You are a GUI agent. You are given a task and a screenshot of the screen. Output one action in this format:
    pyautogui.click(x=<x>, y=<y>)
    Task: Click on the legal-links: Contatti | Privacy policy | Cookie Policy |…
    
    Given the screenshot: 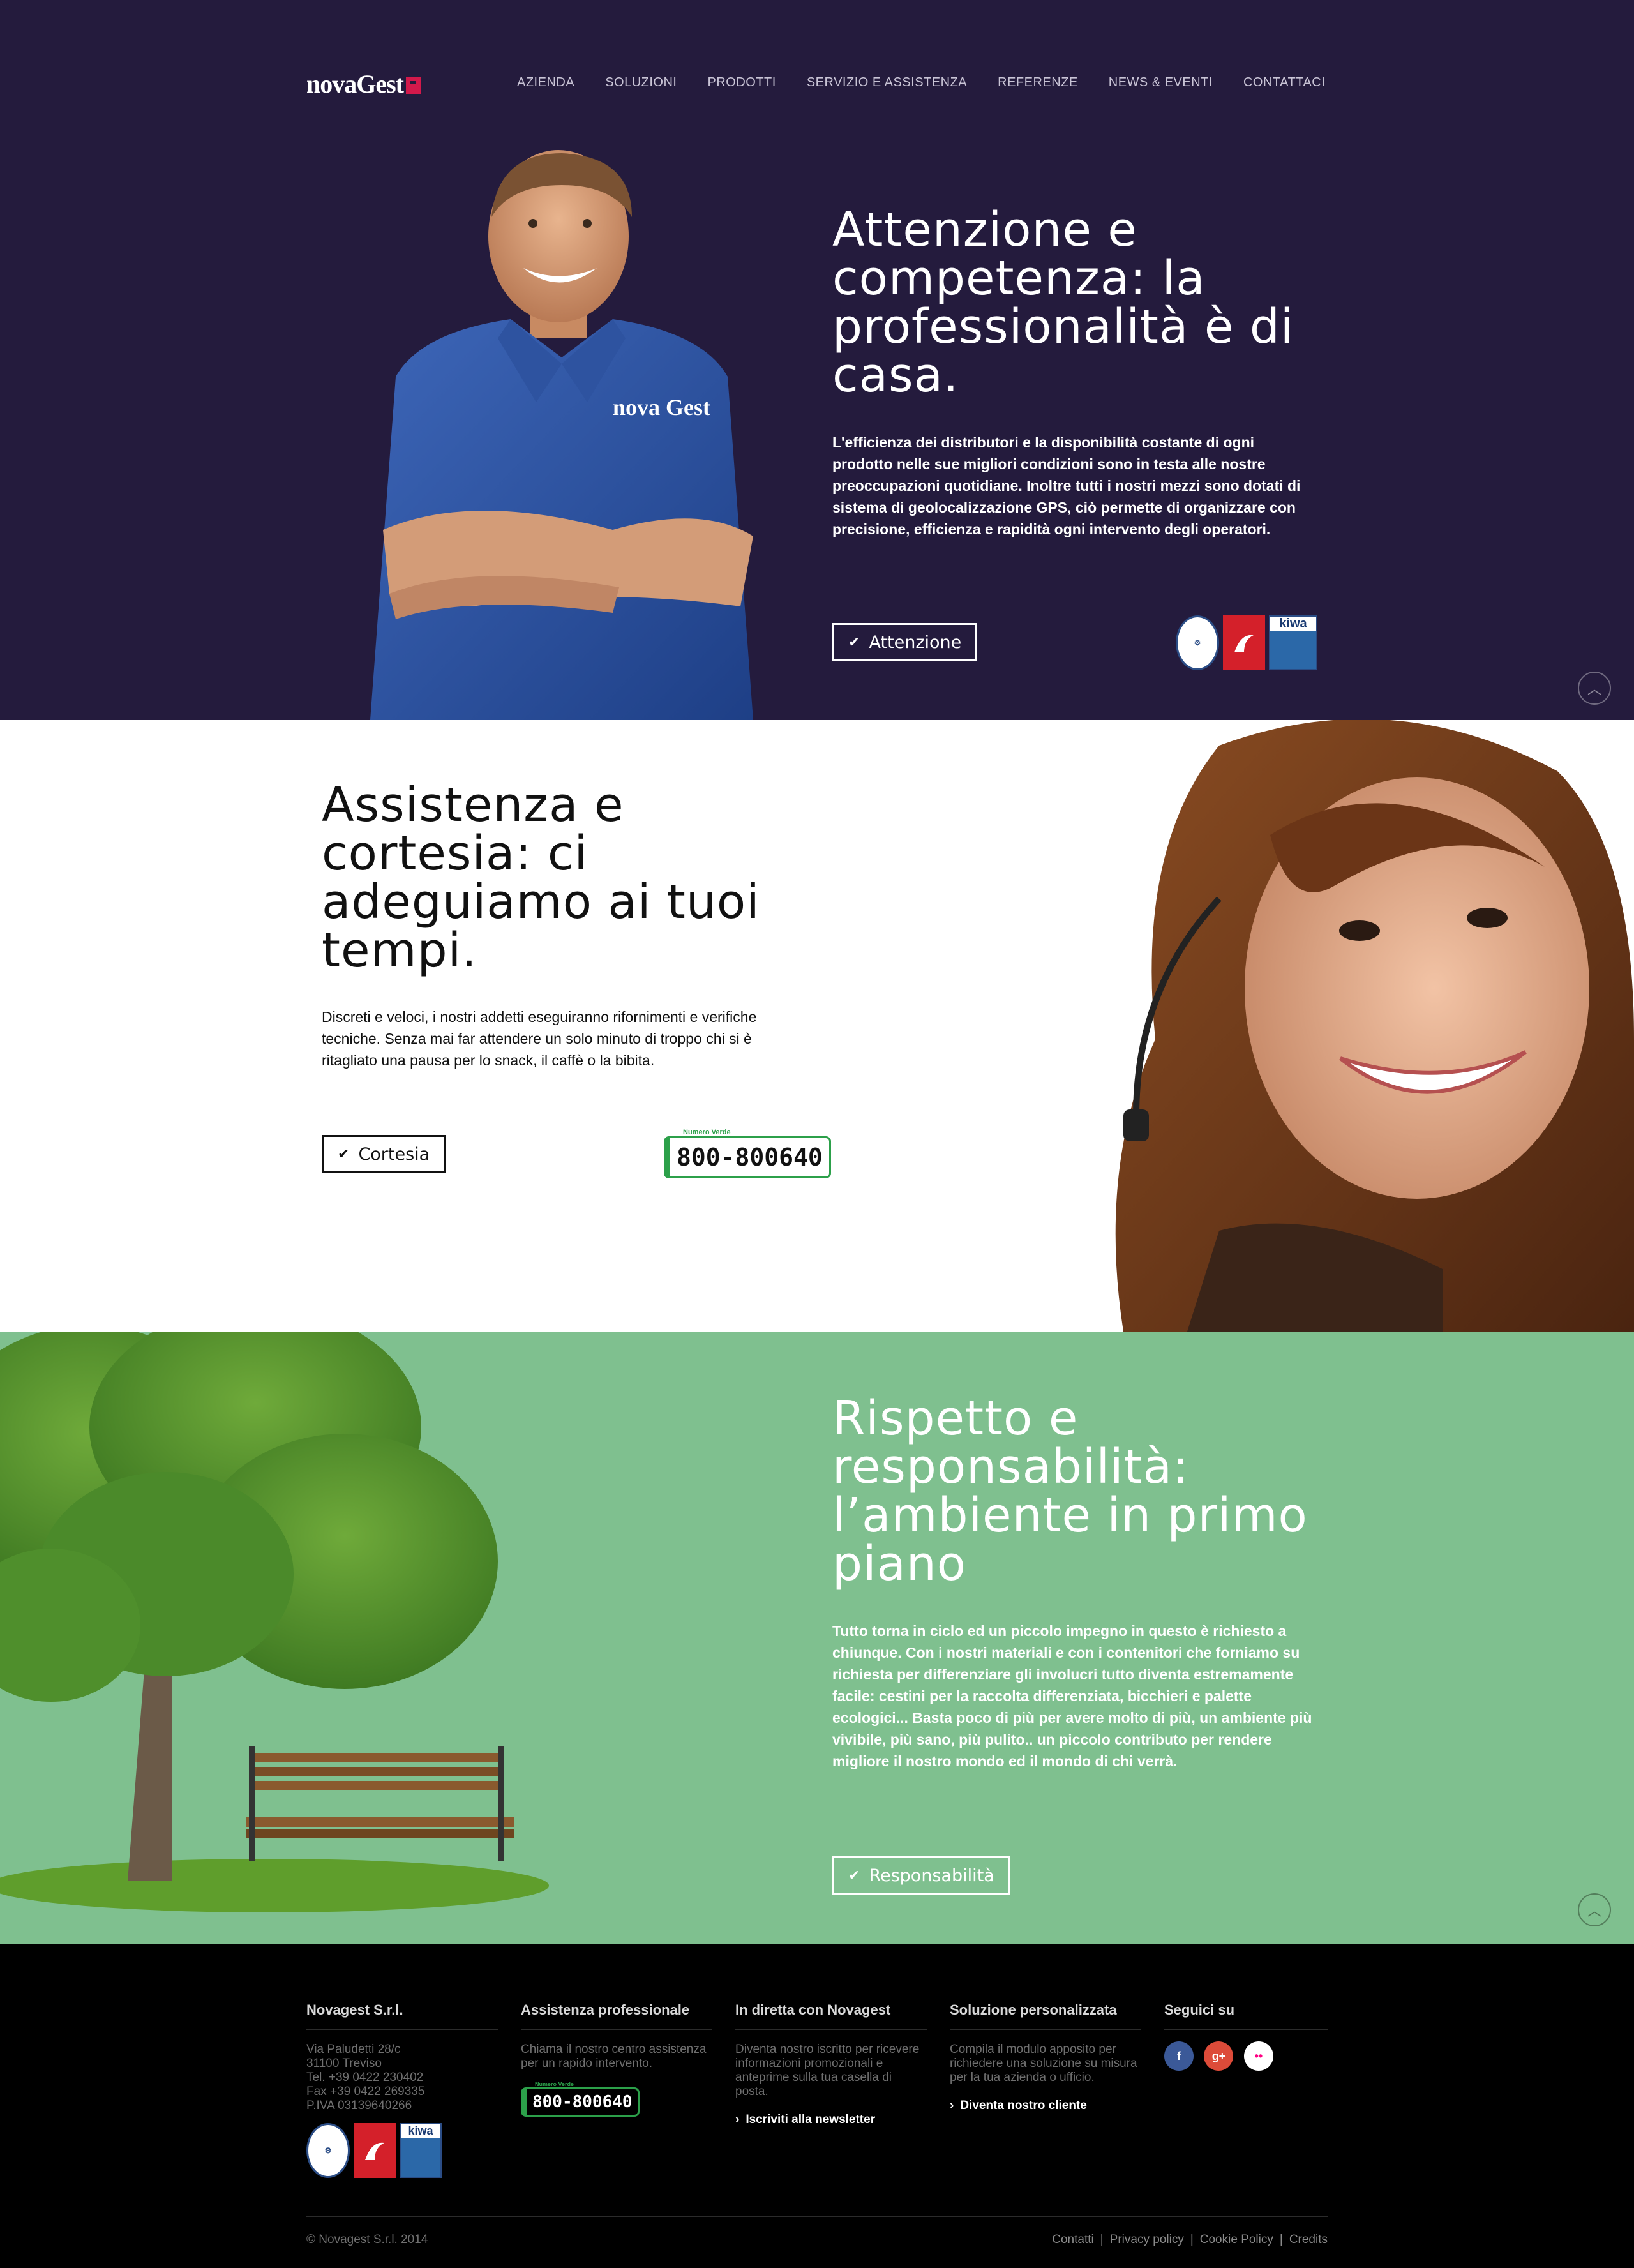 What is the action you would take?
    pyautogui.click(x=1190, y=2240)
    